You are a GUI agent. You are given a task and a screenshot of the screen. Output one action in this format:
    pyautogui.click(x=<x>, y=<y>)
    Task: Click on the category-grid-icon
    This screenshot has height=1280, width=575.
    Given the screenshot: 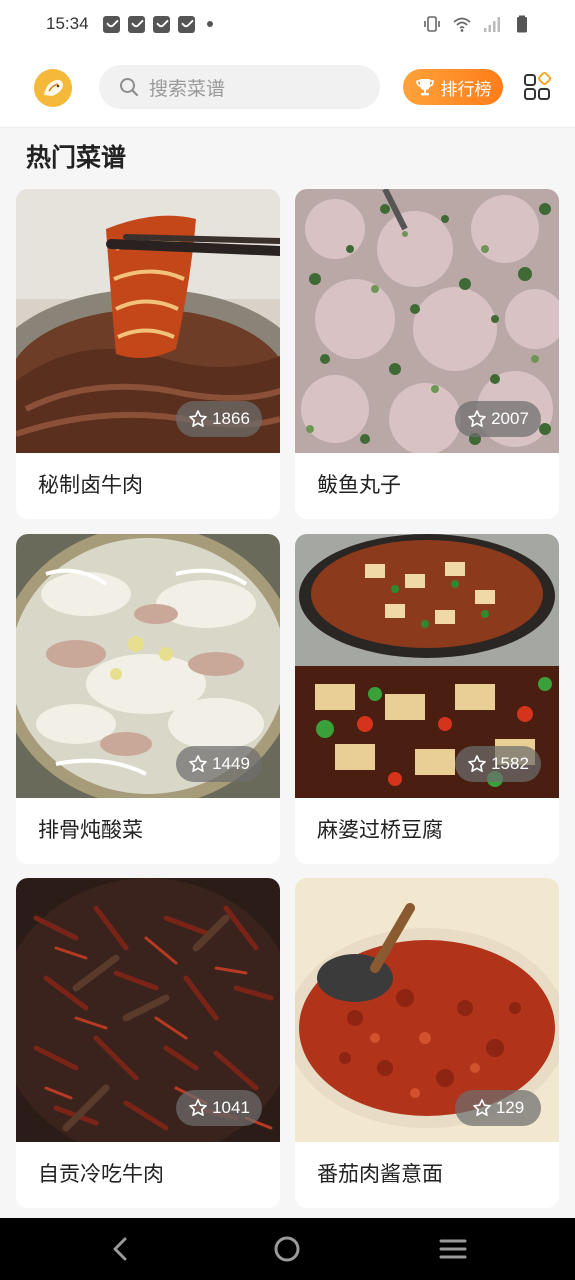 What is the action you would take?
    pyautogui.click(x=538, y=87)
    